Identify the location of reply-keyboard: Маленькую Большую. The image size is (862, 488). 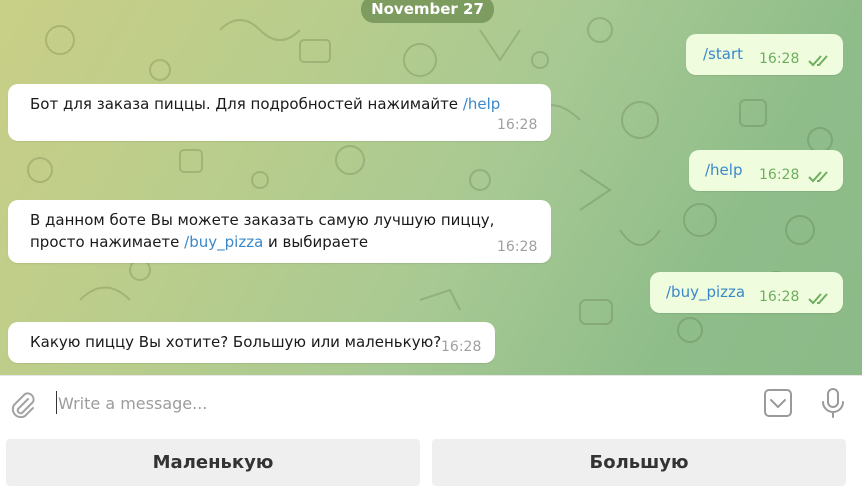
(431, 459).